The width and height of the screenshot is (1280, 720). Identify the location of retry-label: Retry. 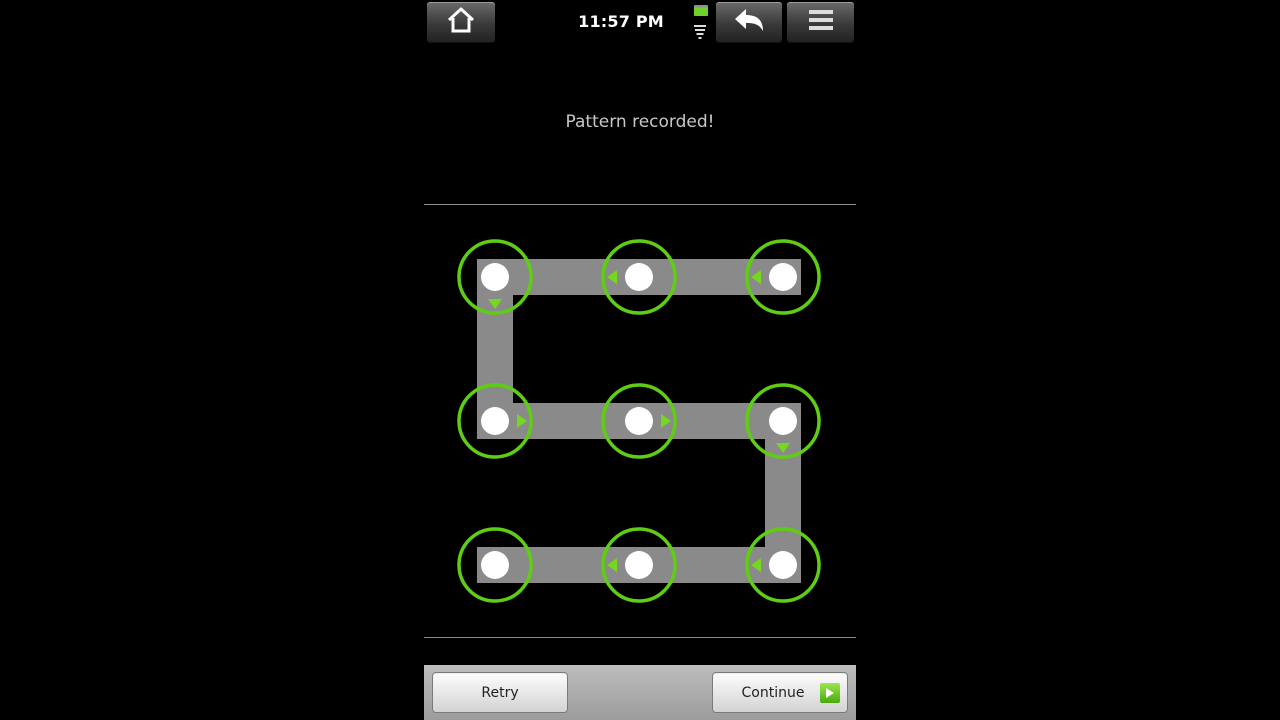
(500, 692).